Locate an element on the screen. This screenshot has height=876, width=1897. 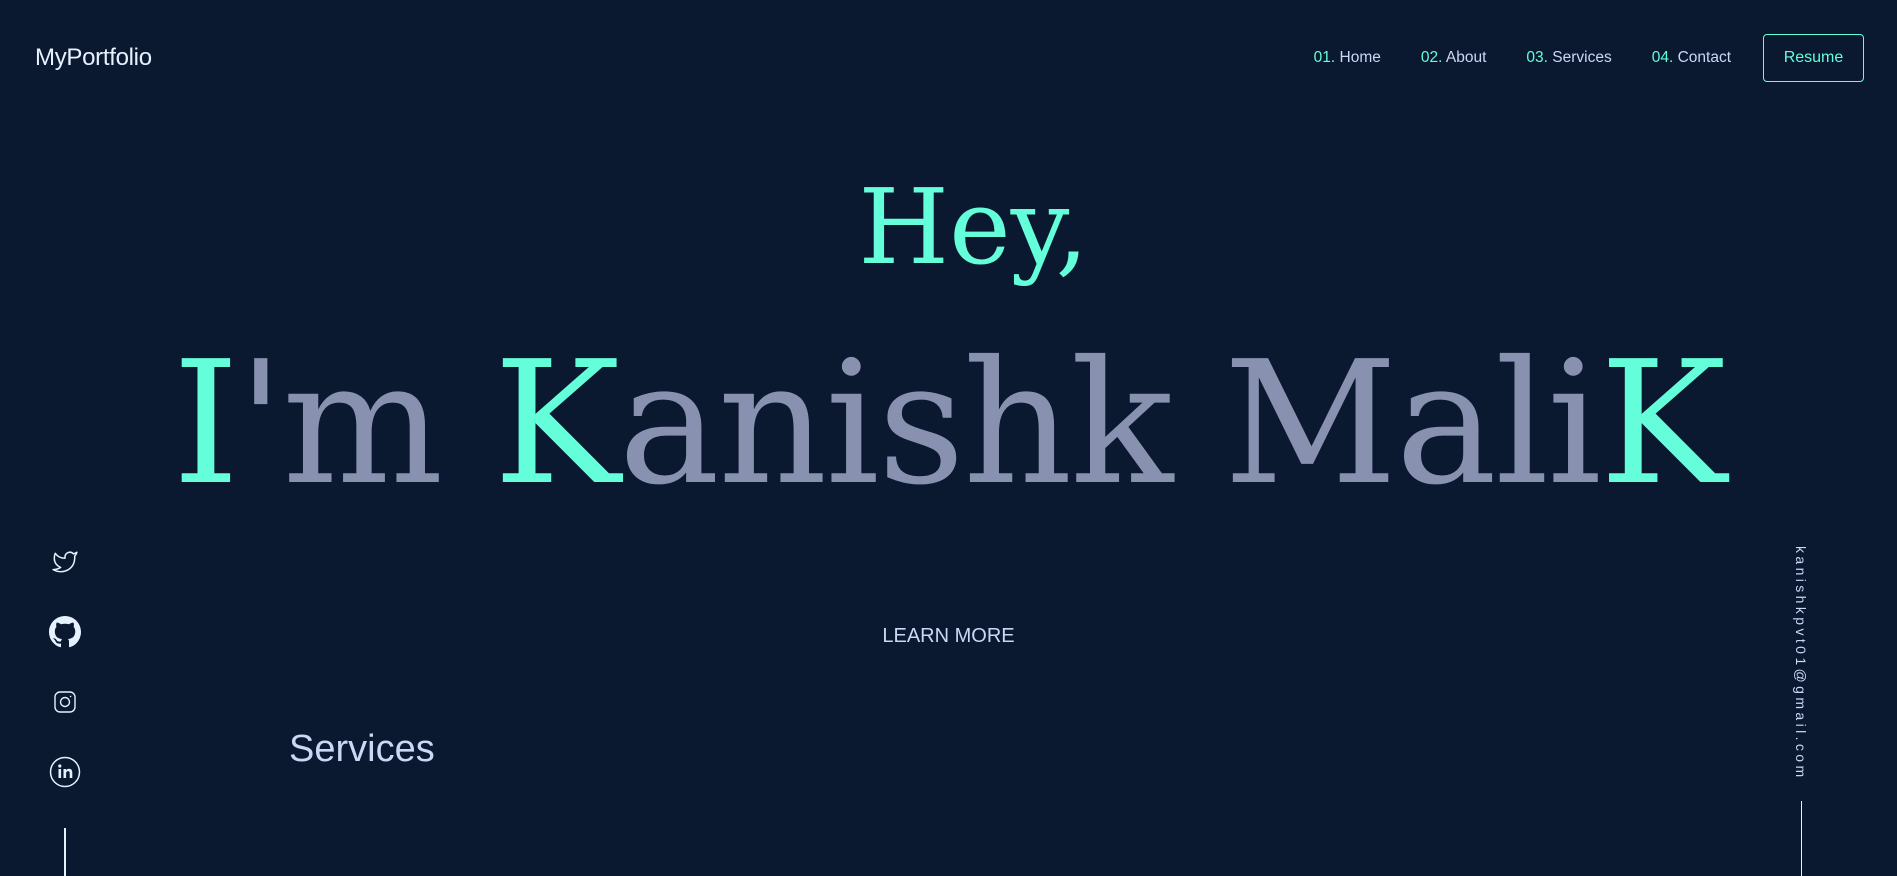
nav-item-number: 03. is located at coordinates (1537, 57).